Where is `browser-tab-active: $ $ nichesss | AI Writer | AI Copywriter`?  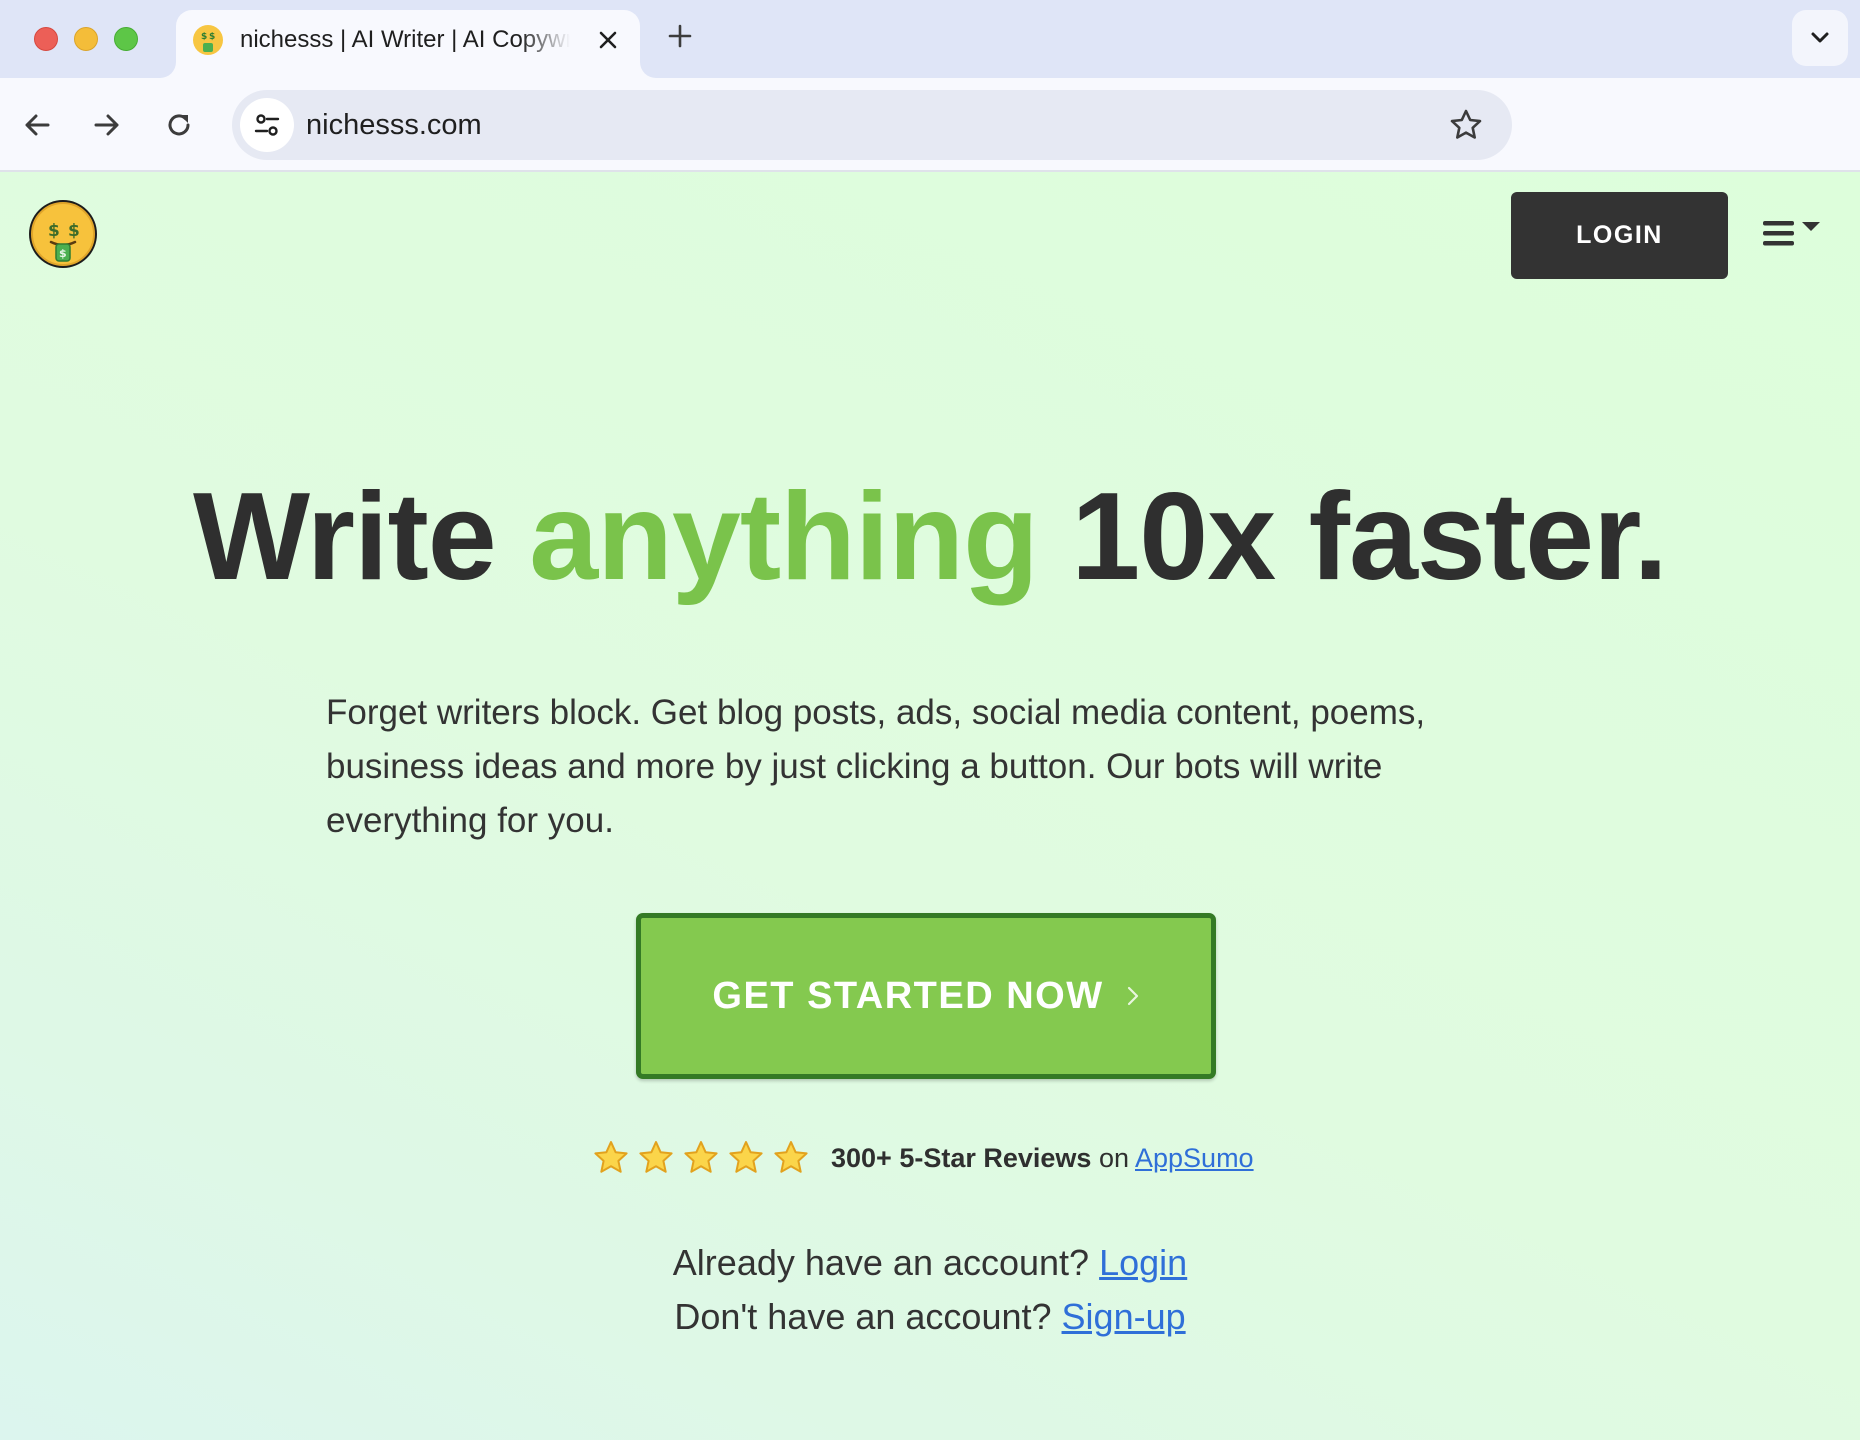 browser-tab-active: $ $ nichesss | AI Writer | AI Copywriter is located at coordinates (408, 44).